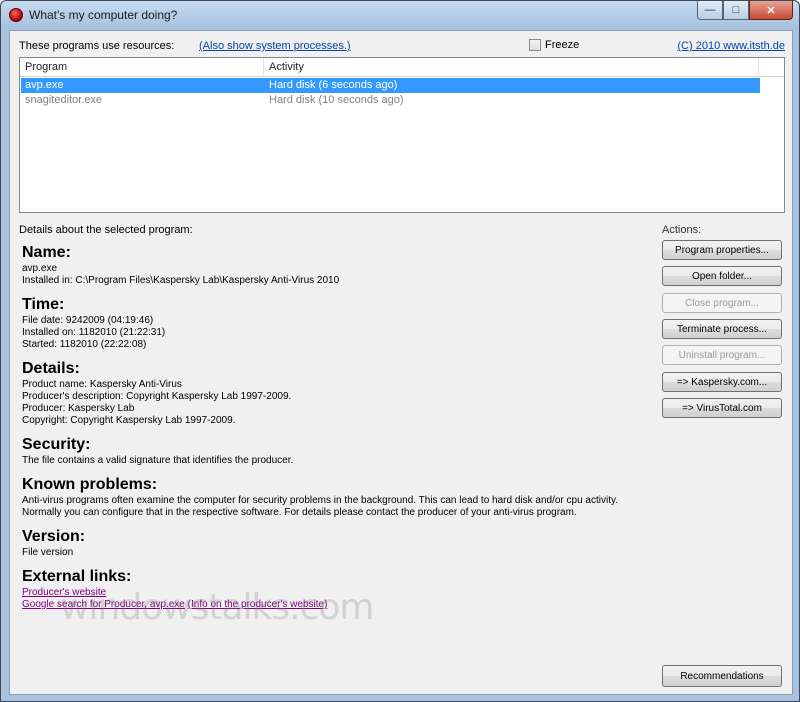 The image size is (800, 702). Describe the element at coordinates (103, 604) in the screenshot. I see `google-search-link: Google search for Producer, avp.exe` at that location.